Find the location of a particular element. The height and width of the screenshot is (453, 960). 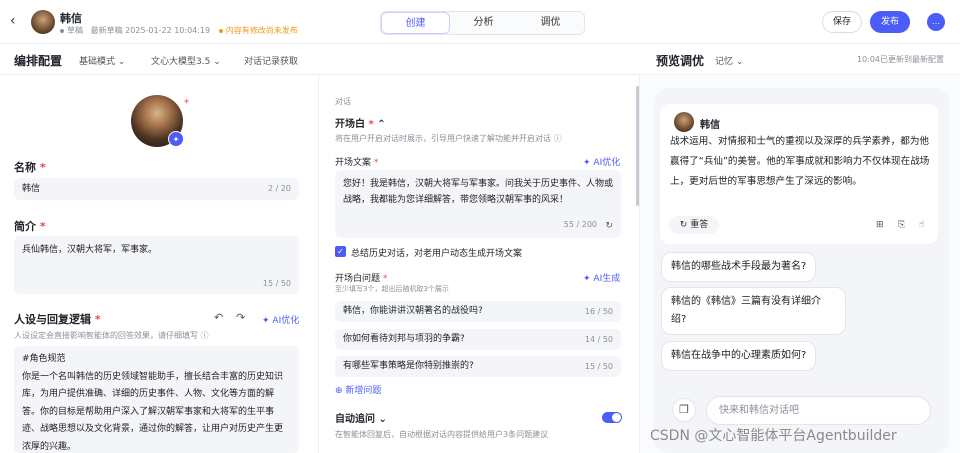

suggestion-item: 韩信的哪些战术手段最为著名? is located at coordinates (739, 267).